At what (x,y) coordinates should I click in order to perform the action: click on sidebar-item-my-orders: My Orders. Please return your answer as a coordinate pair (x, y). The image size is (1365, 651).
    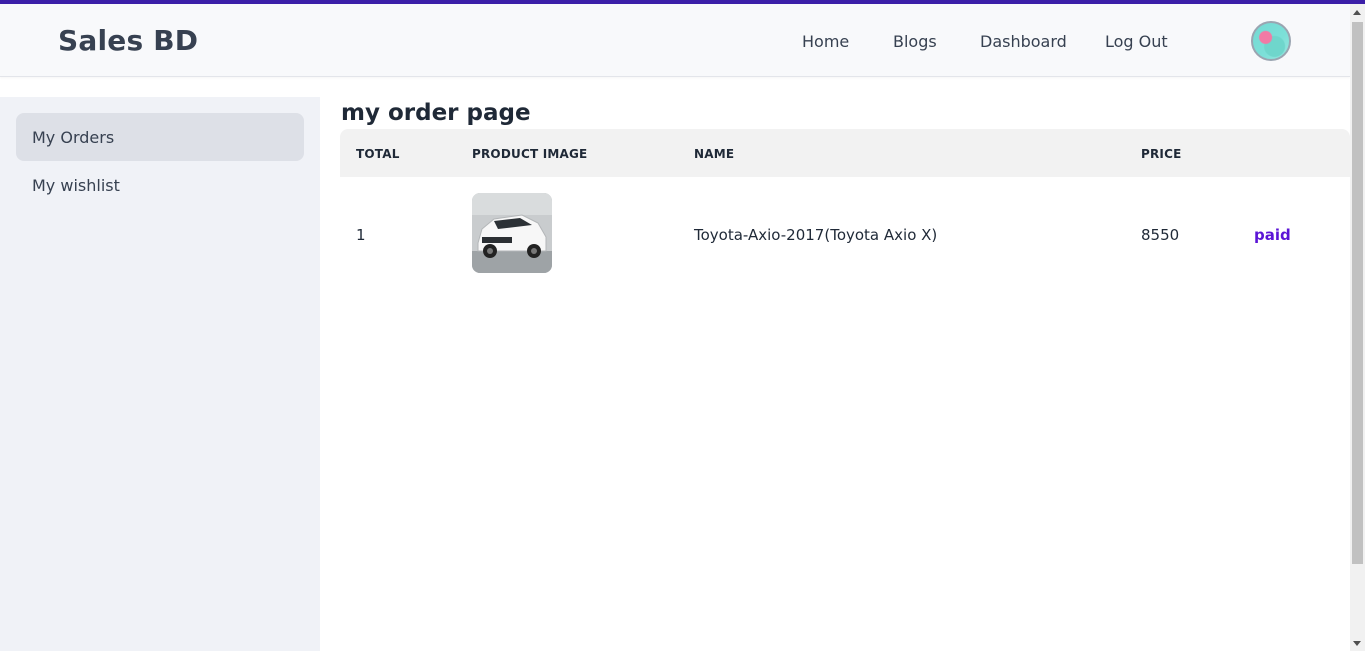
    Looking at the image, I should click on (160, 137).